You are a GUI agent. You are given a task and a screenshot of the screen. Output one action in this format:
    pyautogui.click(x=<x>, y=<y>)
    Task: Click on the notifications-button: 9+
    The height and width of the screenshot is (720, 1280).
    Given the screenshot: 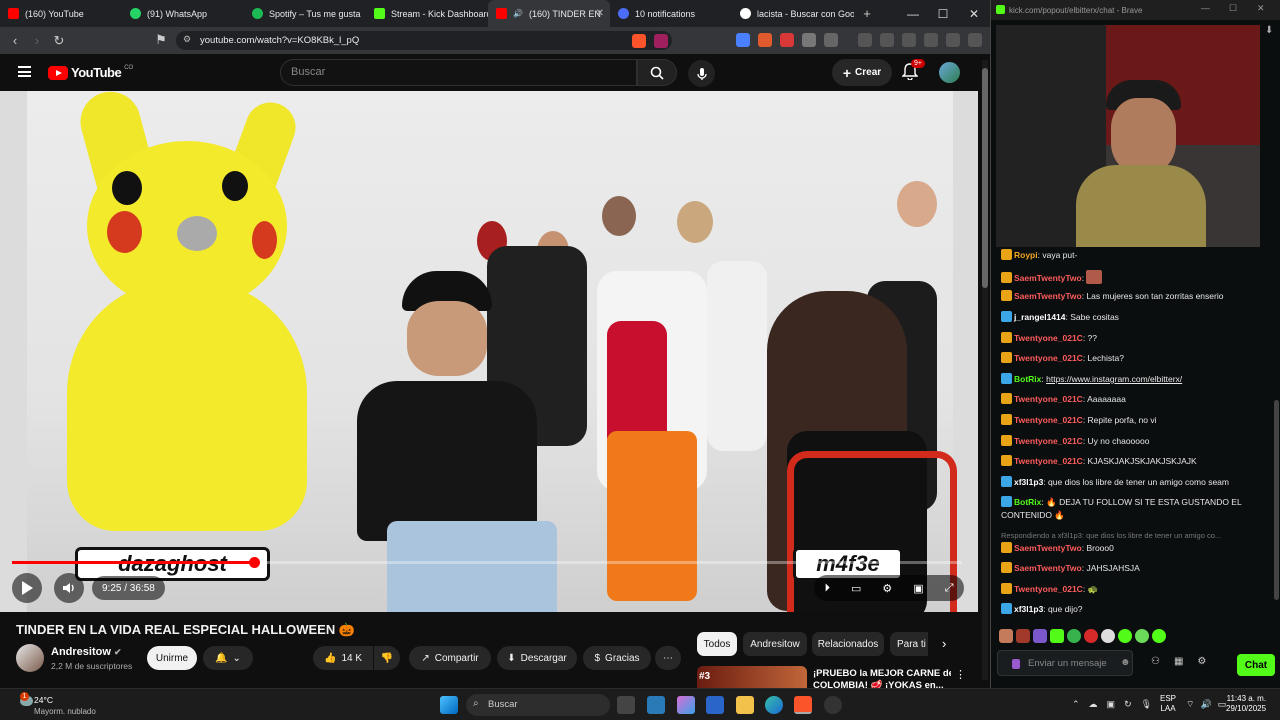 What is the action you would take?
    pyautogui.click(x=913, y=71)
    